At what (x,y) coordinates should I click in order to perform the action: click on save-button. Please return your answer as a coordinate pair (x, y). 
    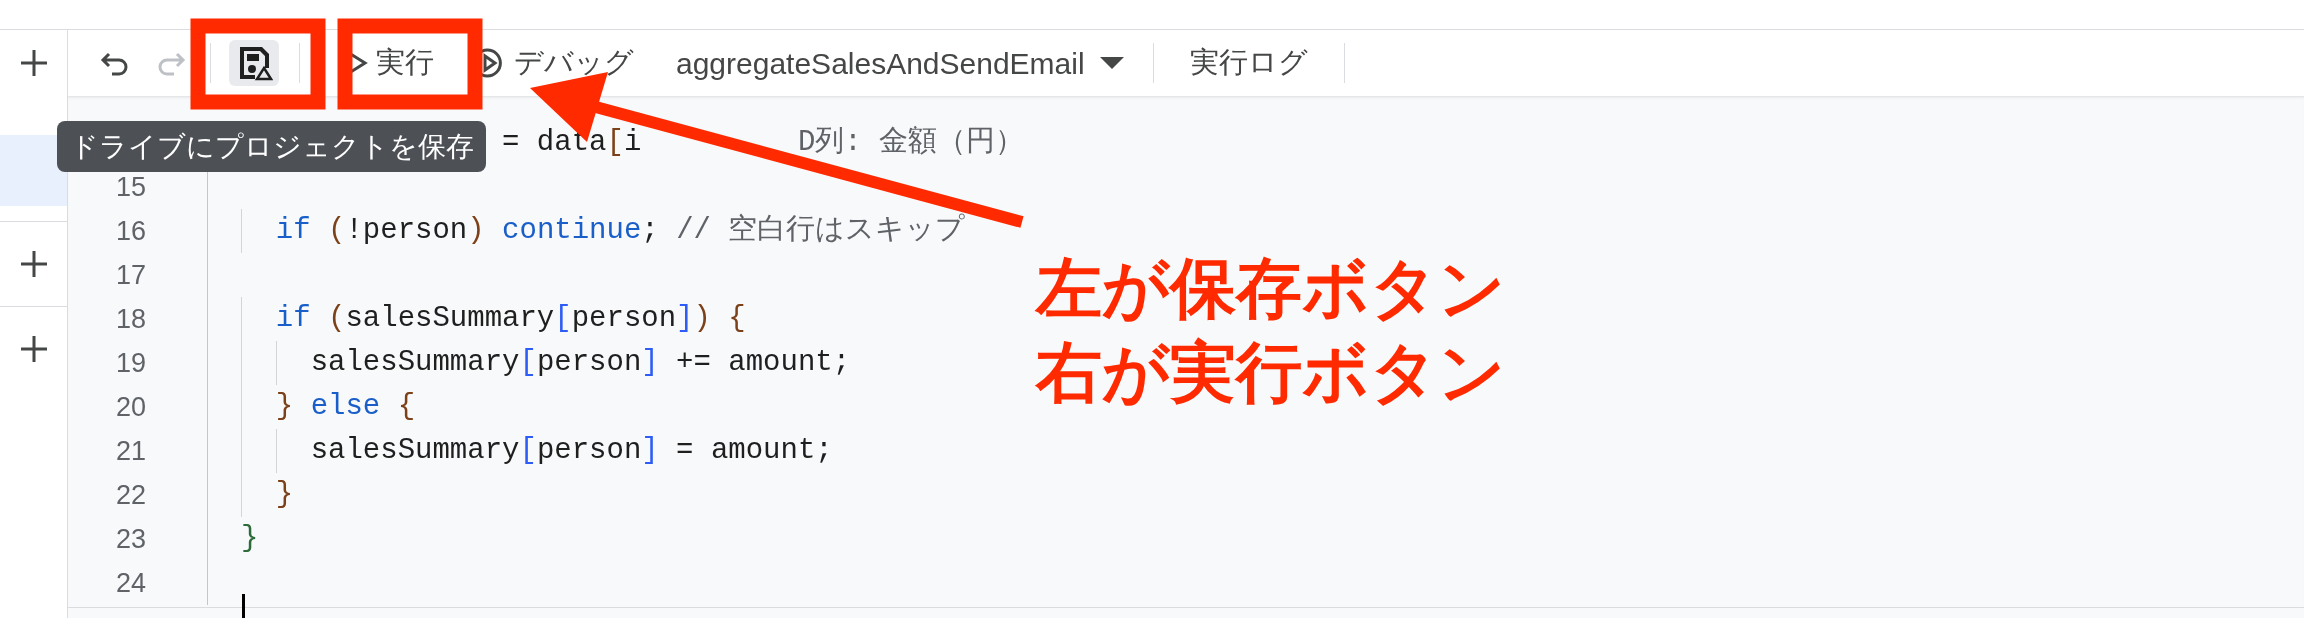
    Looking at the image, I should click on (254, 63).